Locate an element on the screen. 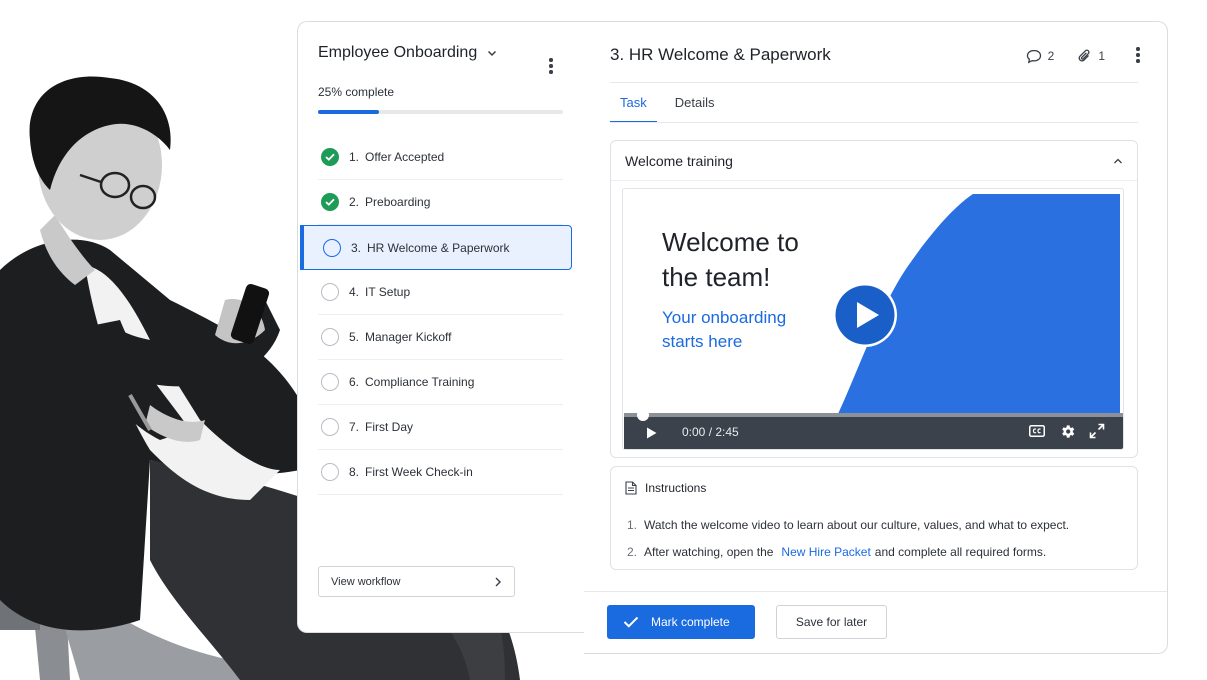  workflow-step: 3. HR Welcome & Paperwork is located at coordinates (436, 247).